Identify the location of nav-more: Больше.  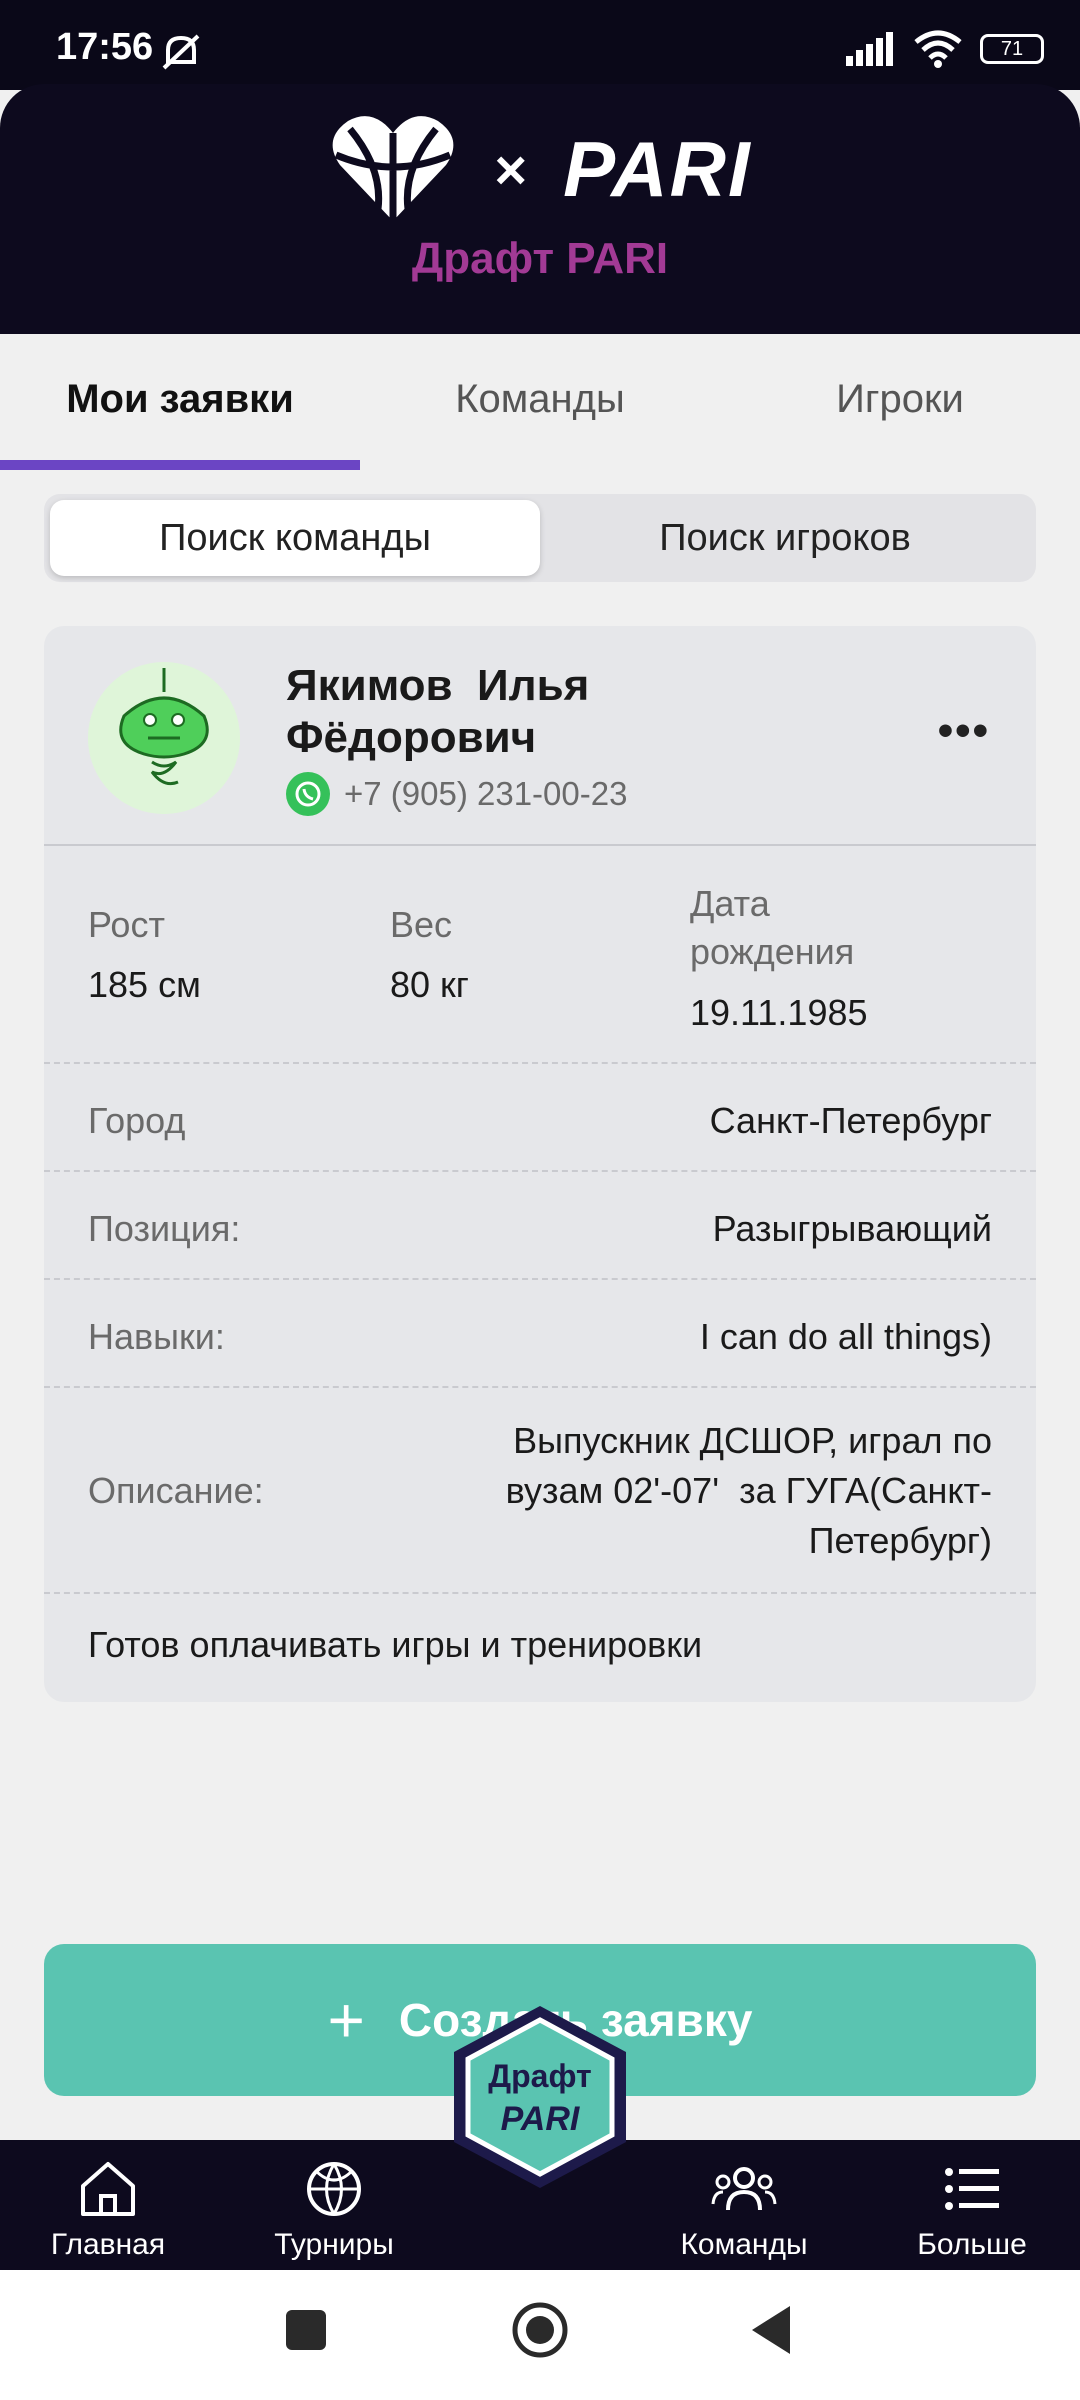
(972, 2207).